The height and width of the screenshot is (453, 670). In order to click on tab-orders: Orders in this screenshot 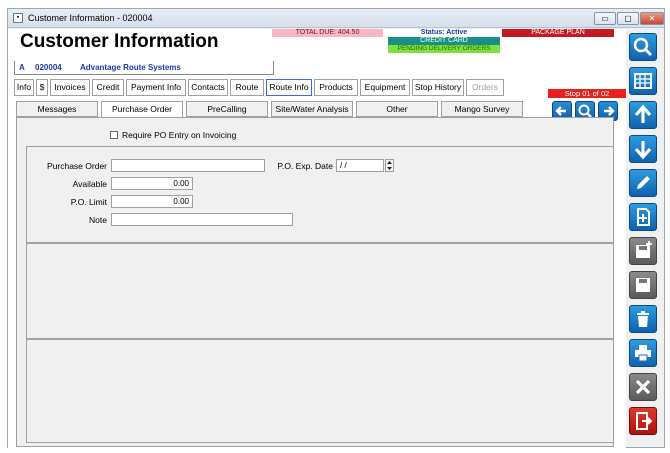, I will do `click(485, 87)`.